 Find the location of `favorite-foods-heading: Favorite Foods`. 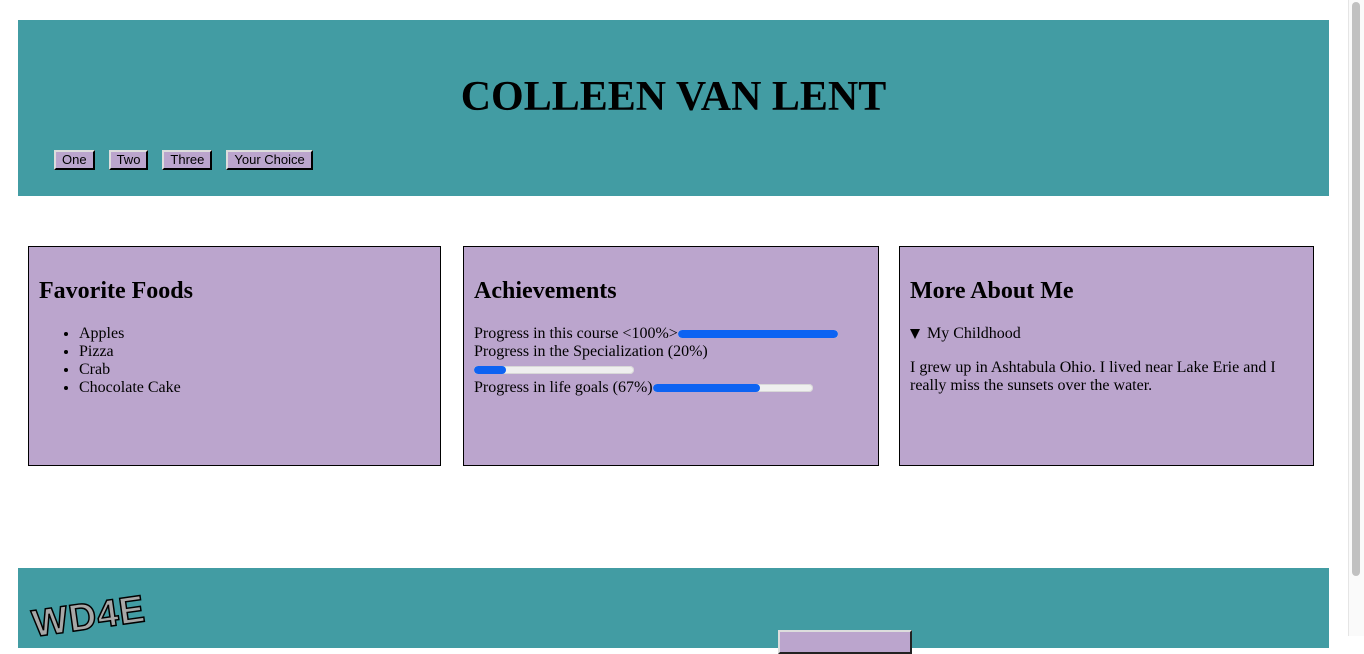

favorite-foods-heading: Favorite Foods is located at coordinates (116, 291).